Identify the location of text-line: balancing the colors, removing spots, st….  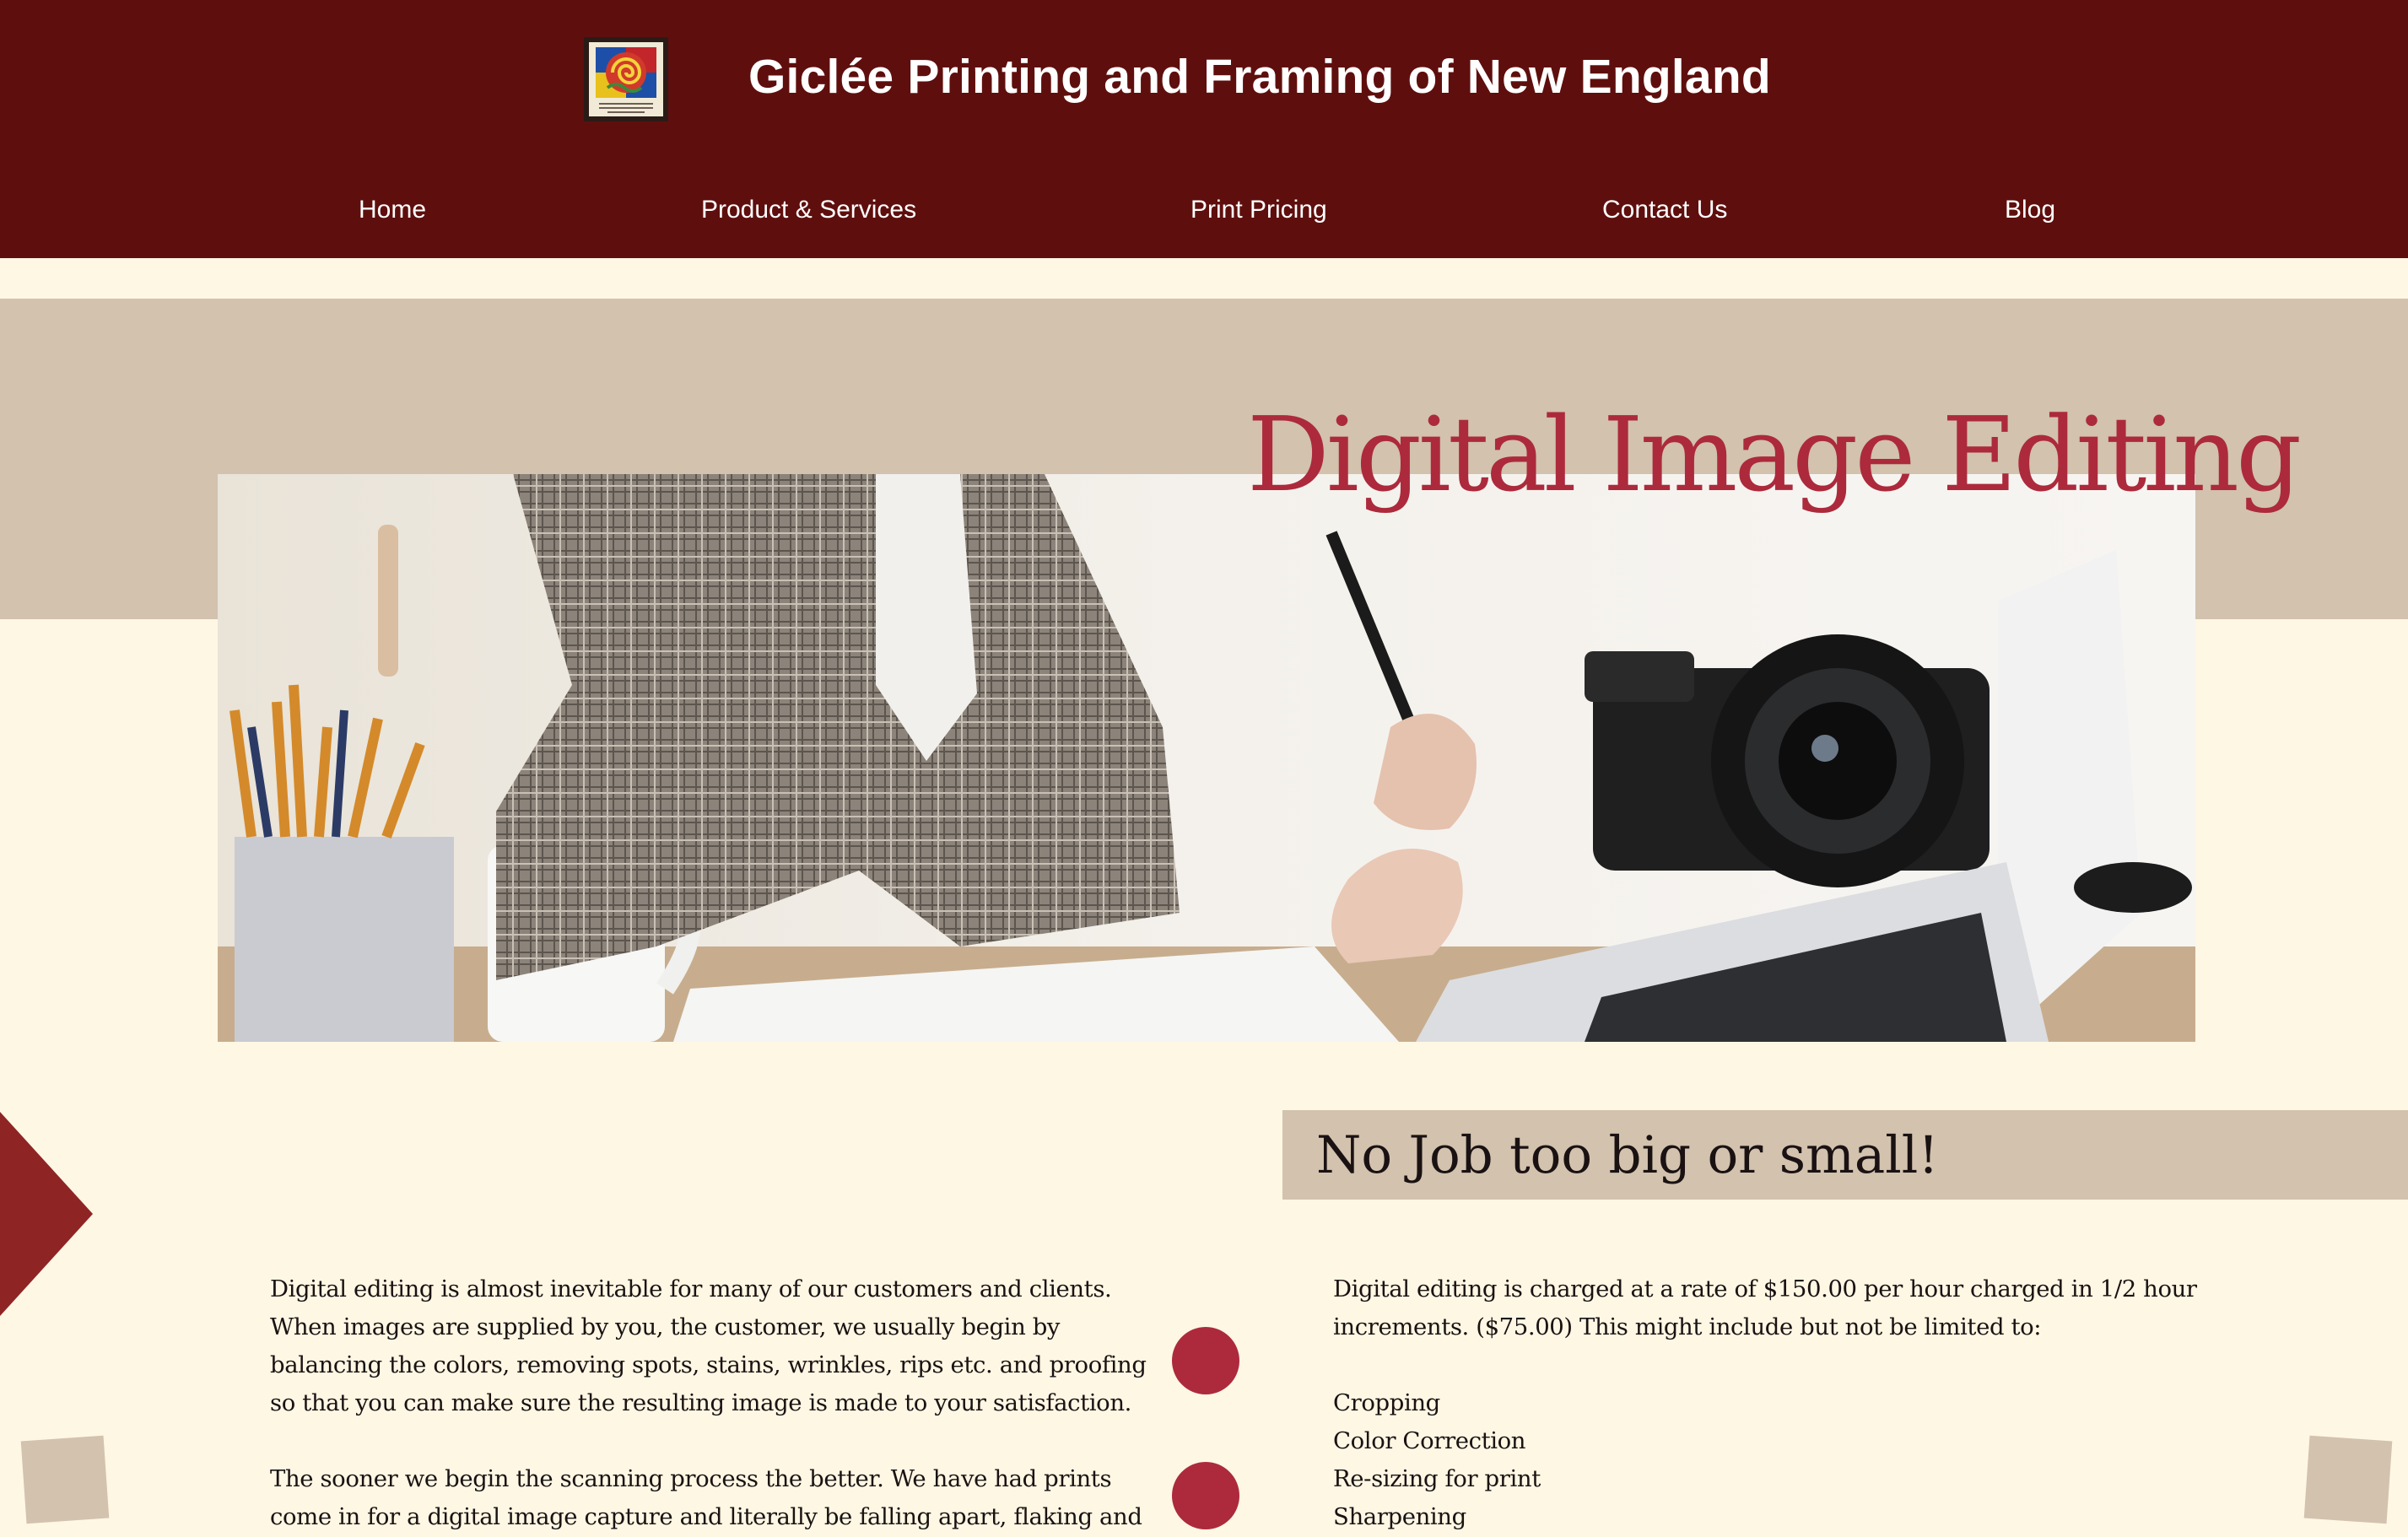
(709, 1365).